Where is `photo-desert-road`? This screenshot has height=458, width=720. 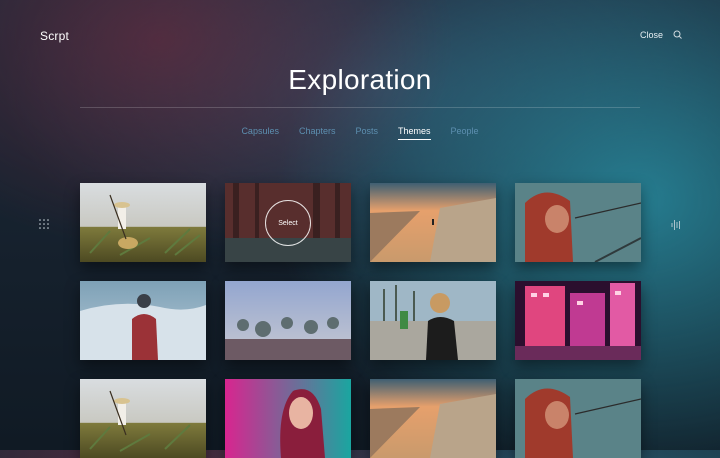 photo-desert-road is located at coordinates (433, 222).